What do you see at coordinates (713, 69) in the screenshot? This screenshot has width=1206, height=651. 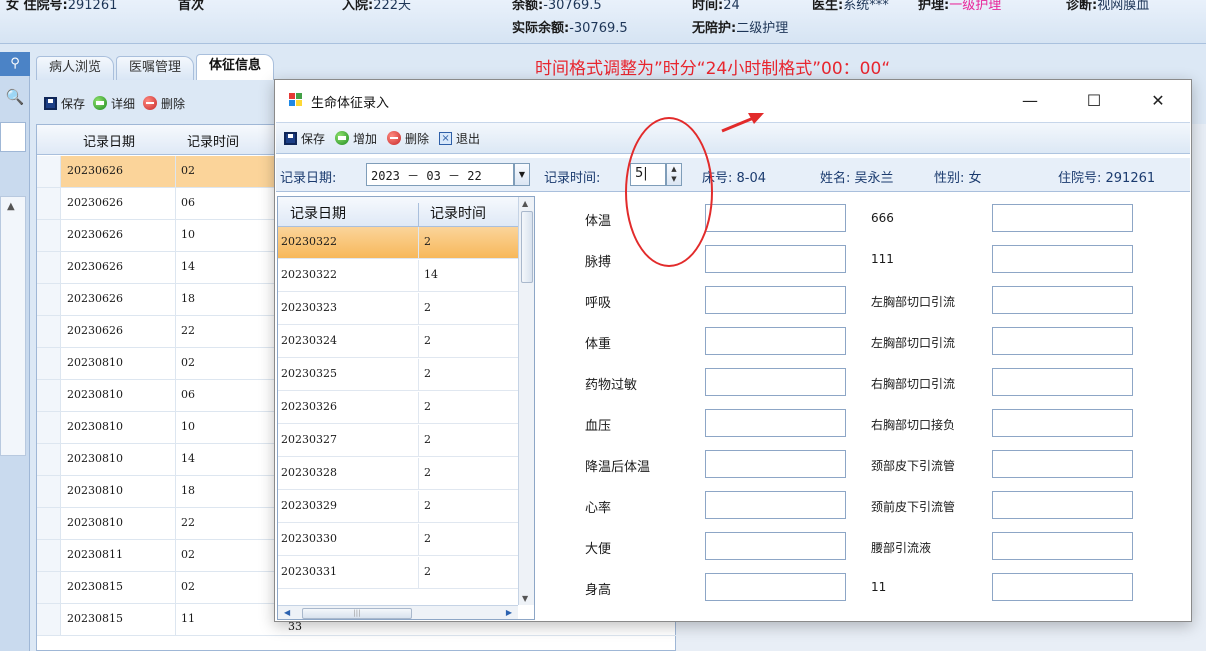 I see `annotation-note: 时间格式调整为”时分“24小时制格式”00：00“` at bounding box center [713, 69].